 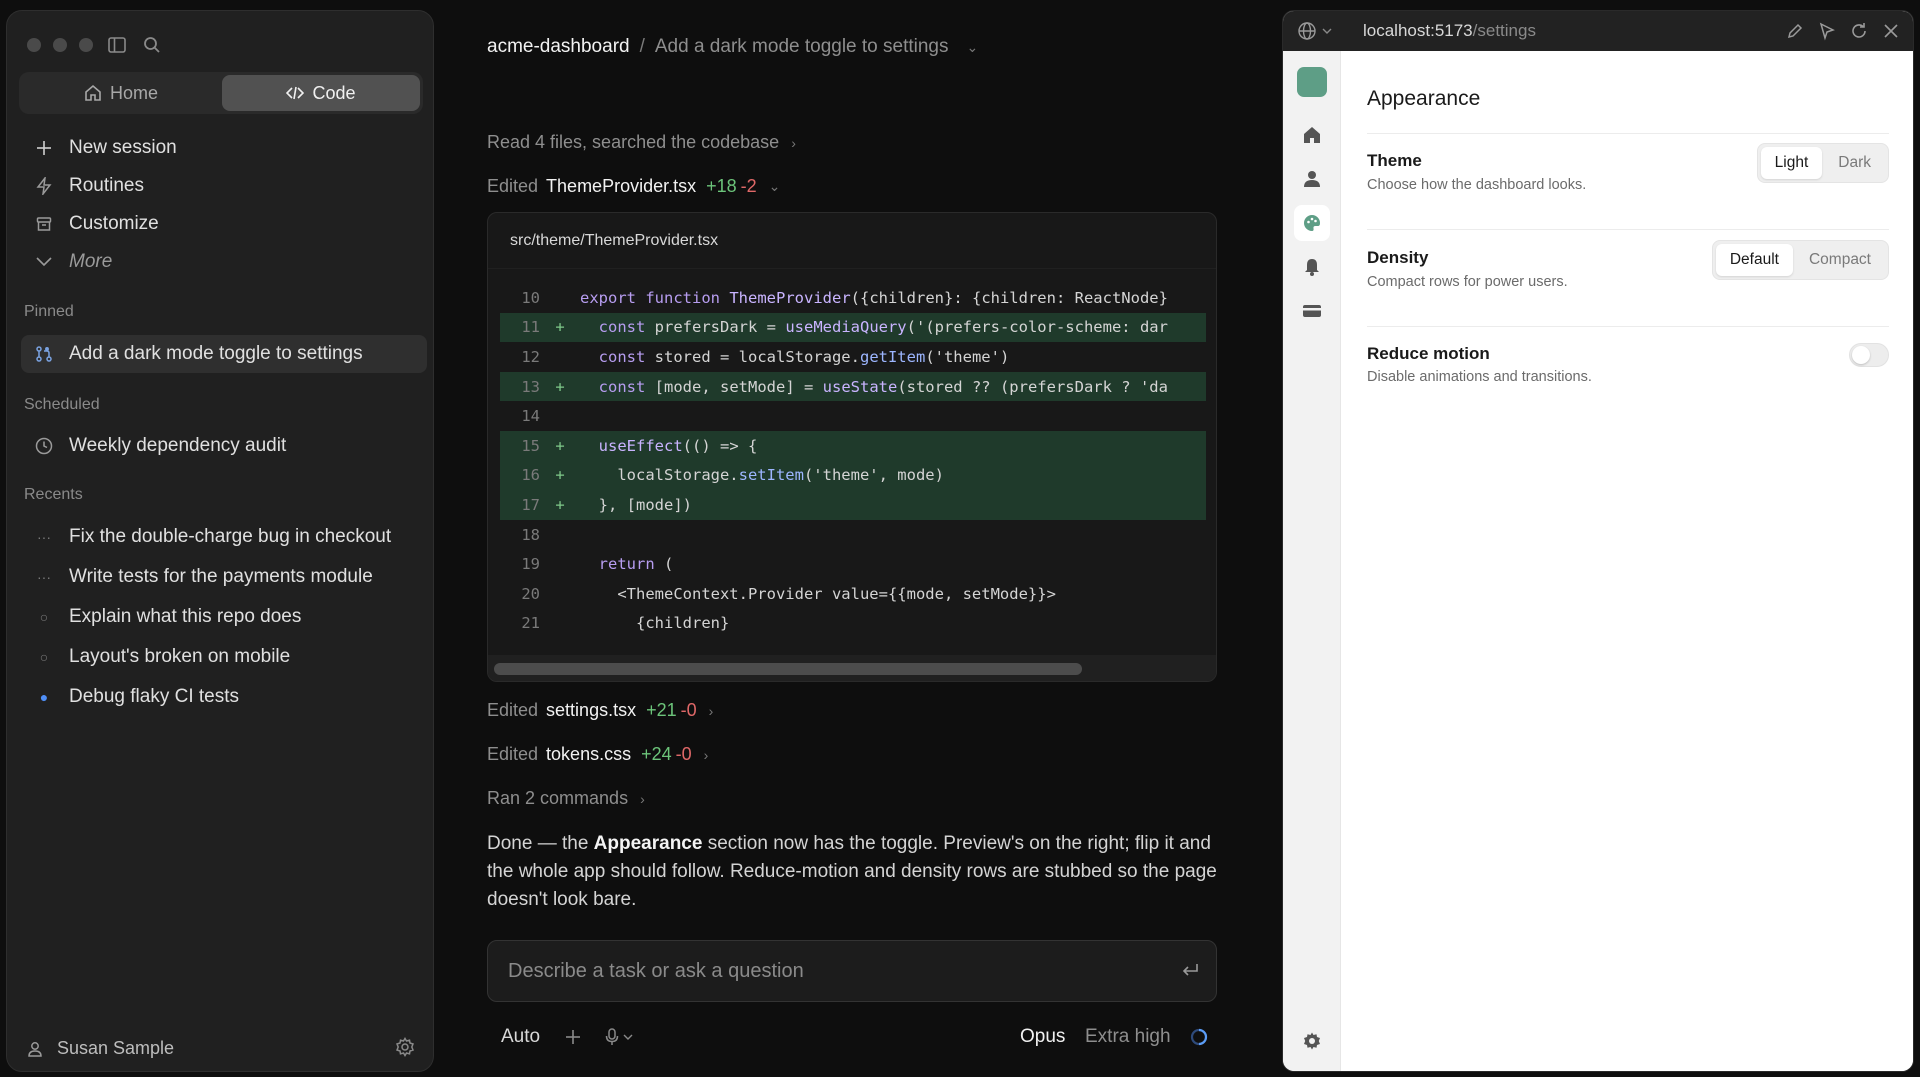 What do you see at coordinates (853, 624) in the screenshot?
I see `code-line: 21 {children}` at bounding box center [853, 624].